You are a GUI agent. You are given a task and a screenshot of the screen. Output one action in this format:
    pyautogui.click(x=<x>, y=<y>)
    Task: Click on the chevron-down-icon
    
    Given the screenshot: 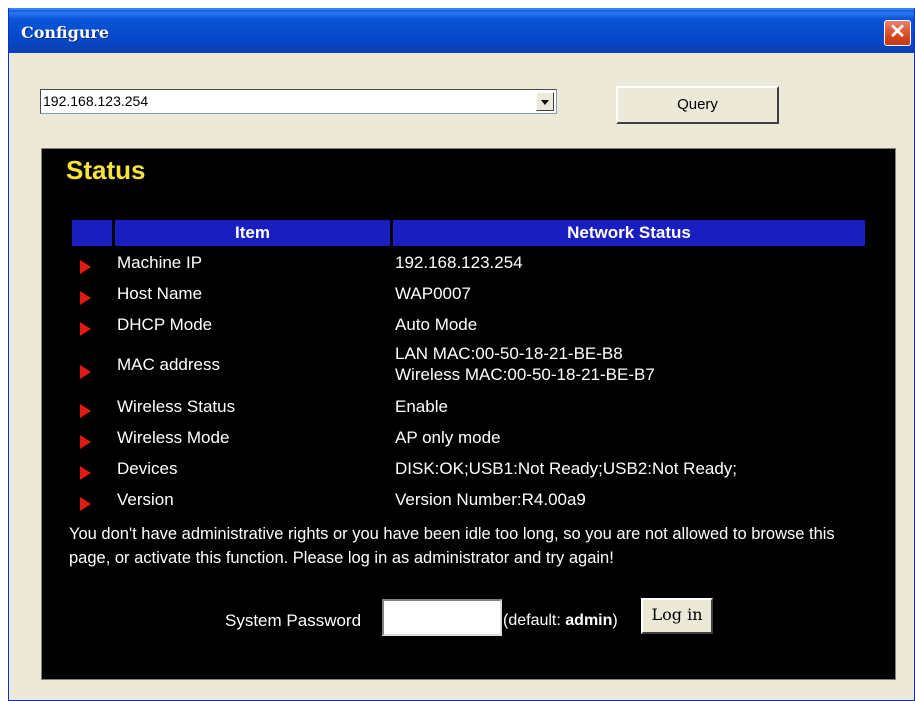 What is the action you would take?
    pyautogui.click(x=545, y=101)
    